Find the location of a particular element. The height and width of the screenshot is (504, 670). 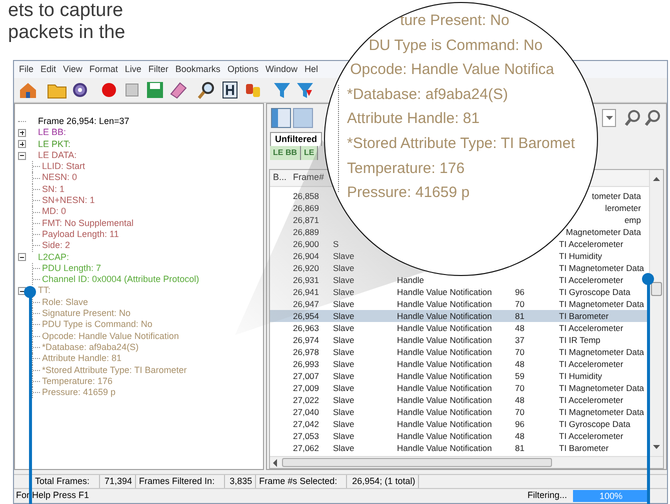

vertical-scrollbar is located at coordinates (656, 313).